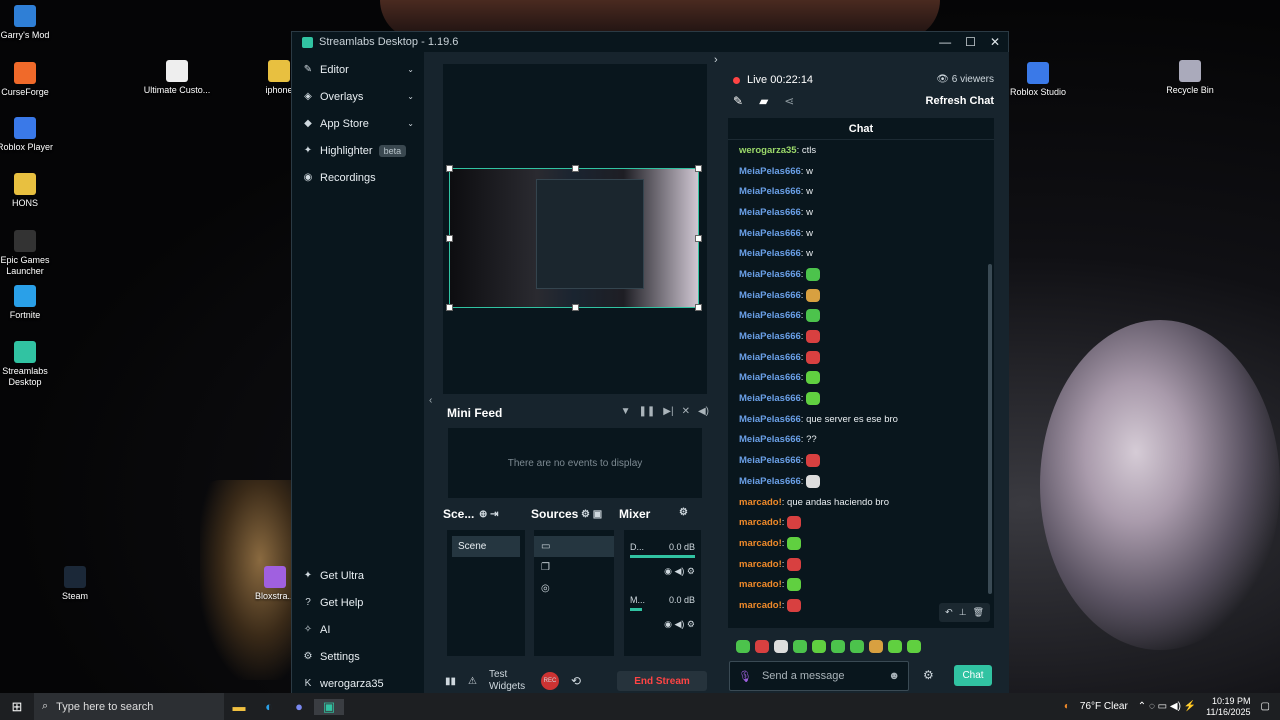 The width and height of the screenshot is (1280, 720). I want to click on weather-label: 76°F Clear, so click(1104, 706).